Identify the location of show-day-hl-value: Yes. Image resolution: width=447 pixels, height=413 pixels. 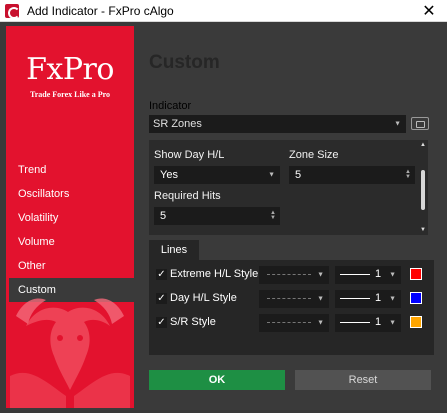
(169, 175).